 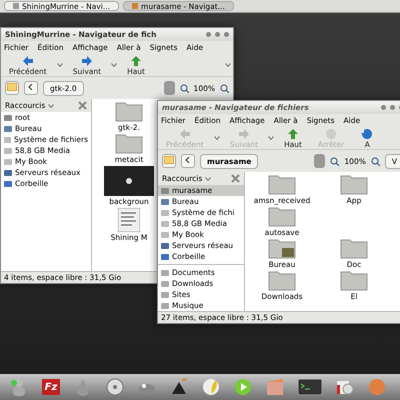 What do you see at coordinates (19, 387) in the screenshot?
I see `people-icon` at bounding box center [19, 387].